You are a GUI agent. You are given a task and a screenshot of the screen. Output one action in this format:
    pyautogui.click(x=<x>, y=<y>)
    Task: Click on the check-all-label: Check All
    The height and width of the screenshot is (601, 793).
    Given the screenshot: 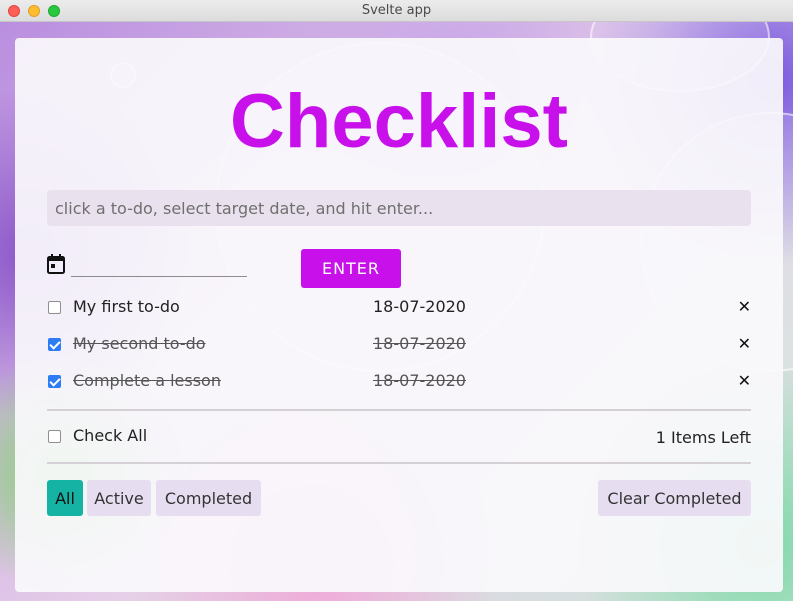 What is the action you would take?
    pyautogui.click(x=110, y=435)
    